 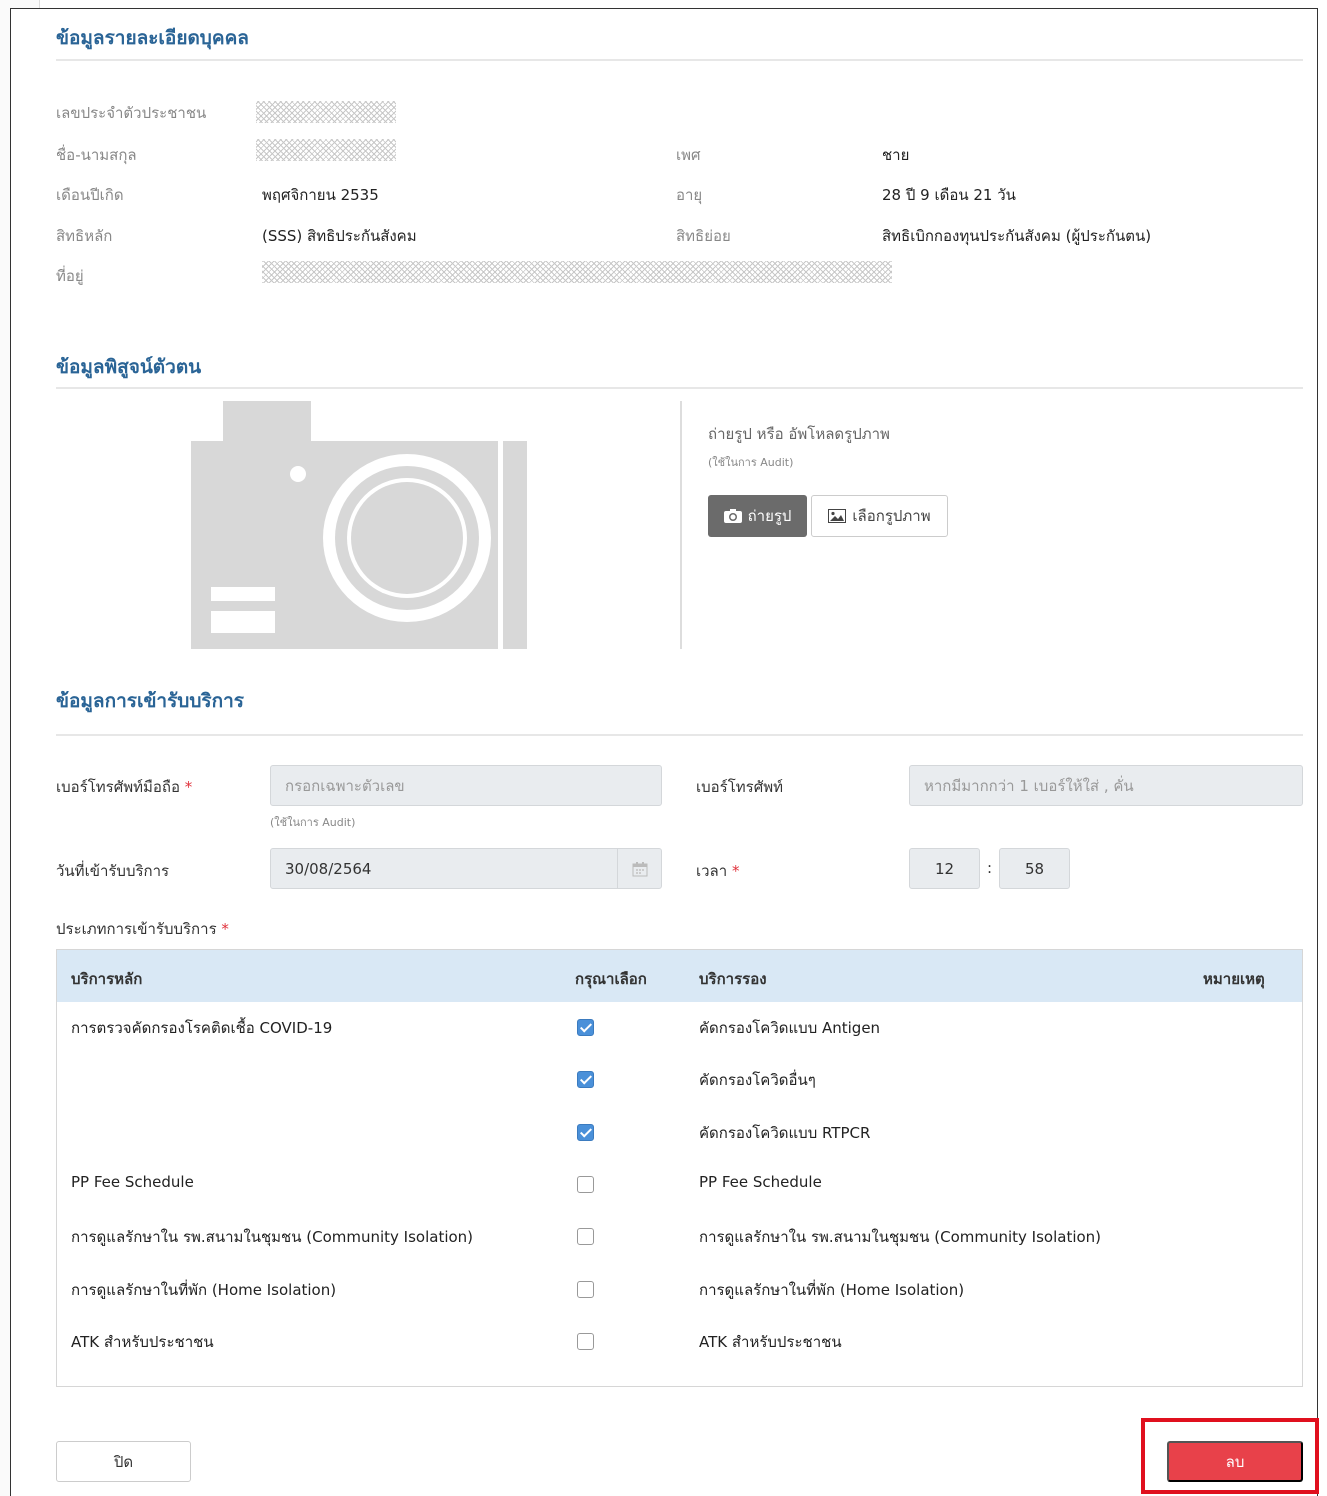 I want to click on hour-input: 12, so click(x=944, y=868).